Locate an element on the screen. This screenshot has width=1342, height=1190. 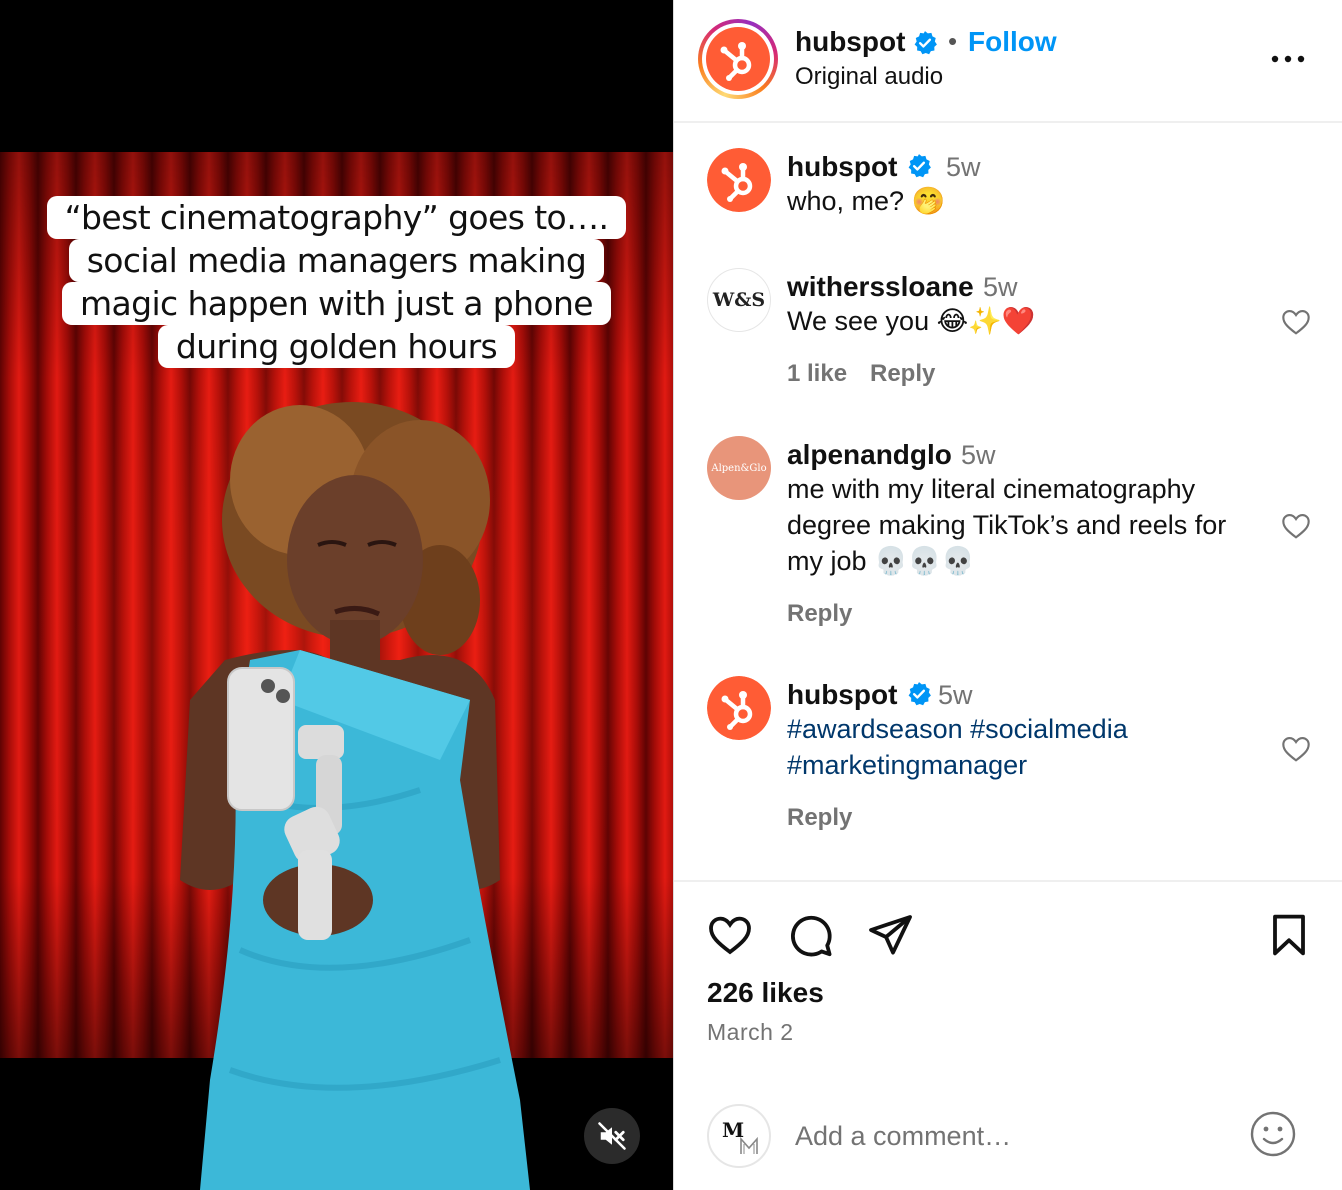
speaker-muted-icon is located at coordinates (612, 1136).